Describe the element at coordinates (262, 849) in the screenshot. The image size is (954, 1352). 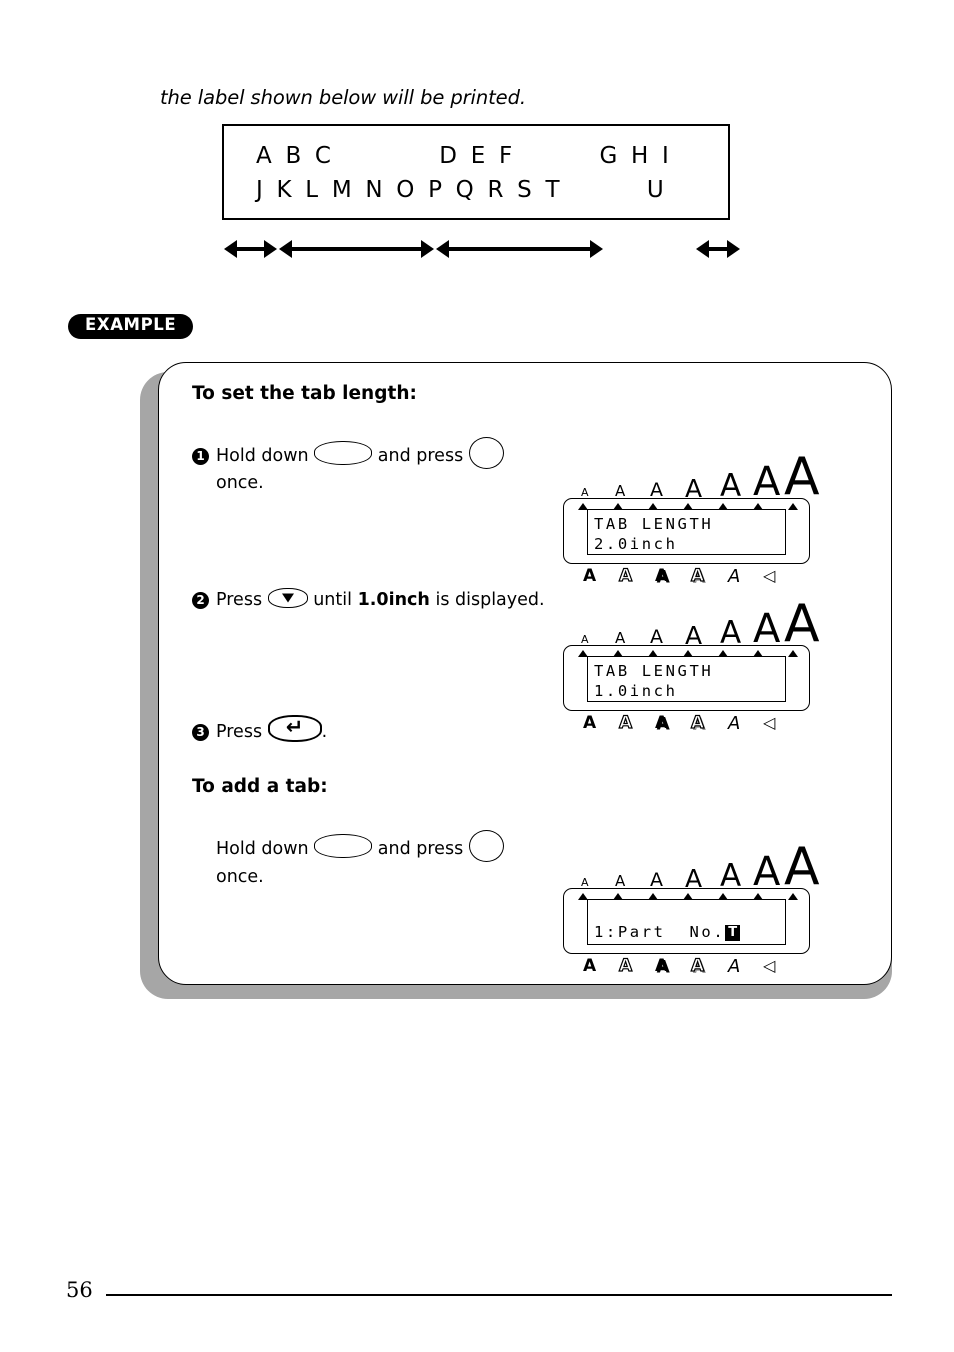
I see `add-tab-text-before-key: Hold down` at that location.